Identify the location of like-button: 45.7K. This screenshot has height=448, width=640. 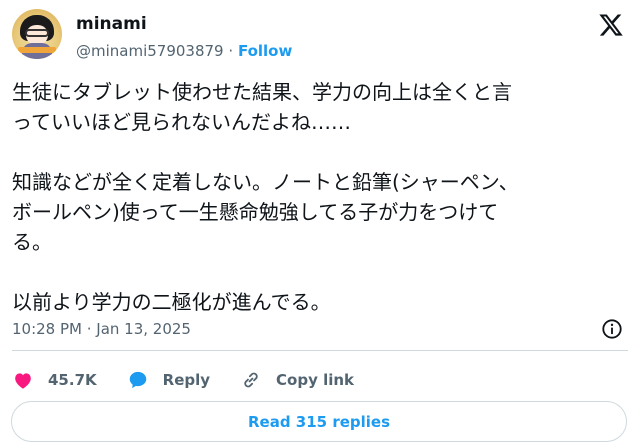
(54, 380).